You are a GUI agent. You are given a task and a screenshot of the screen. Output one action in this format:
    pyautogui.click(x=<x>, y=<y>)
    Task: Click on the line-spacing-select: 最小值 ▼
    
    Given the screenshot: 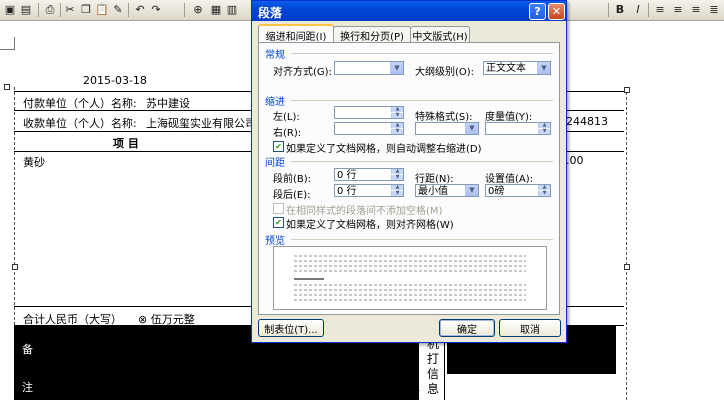 What is the action you would take?
    pyautogui.click(x=447, y=190)
    